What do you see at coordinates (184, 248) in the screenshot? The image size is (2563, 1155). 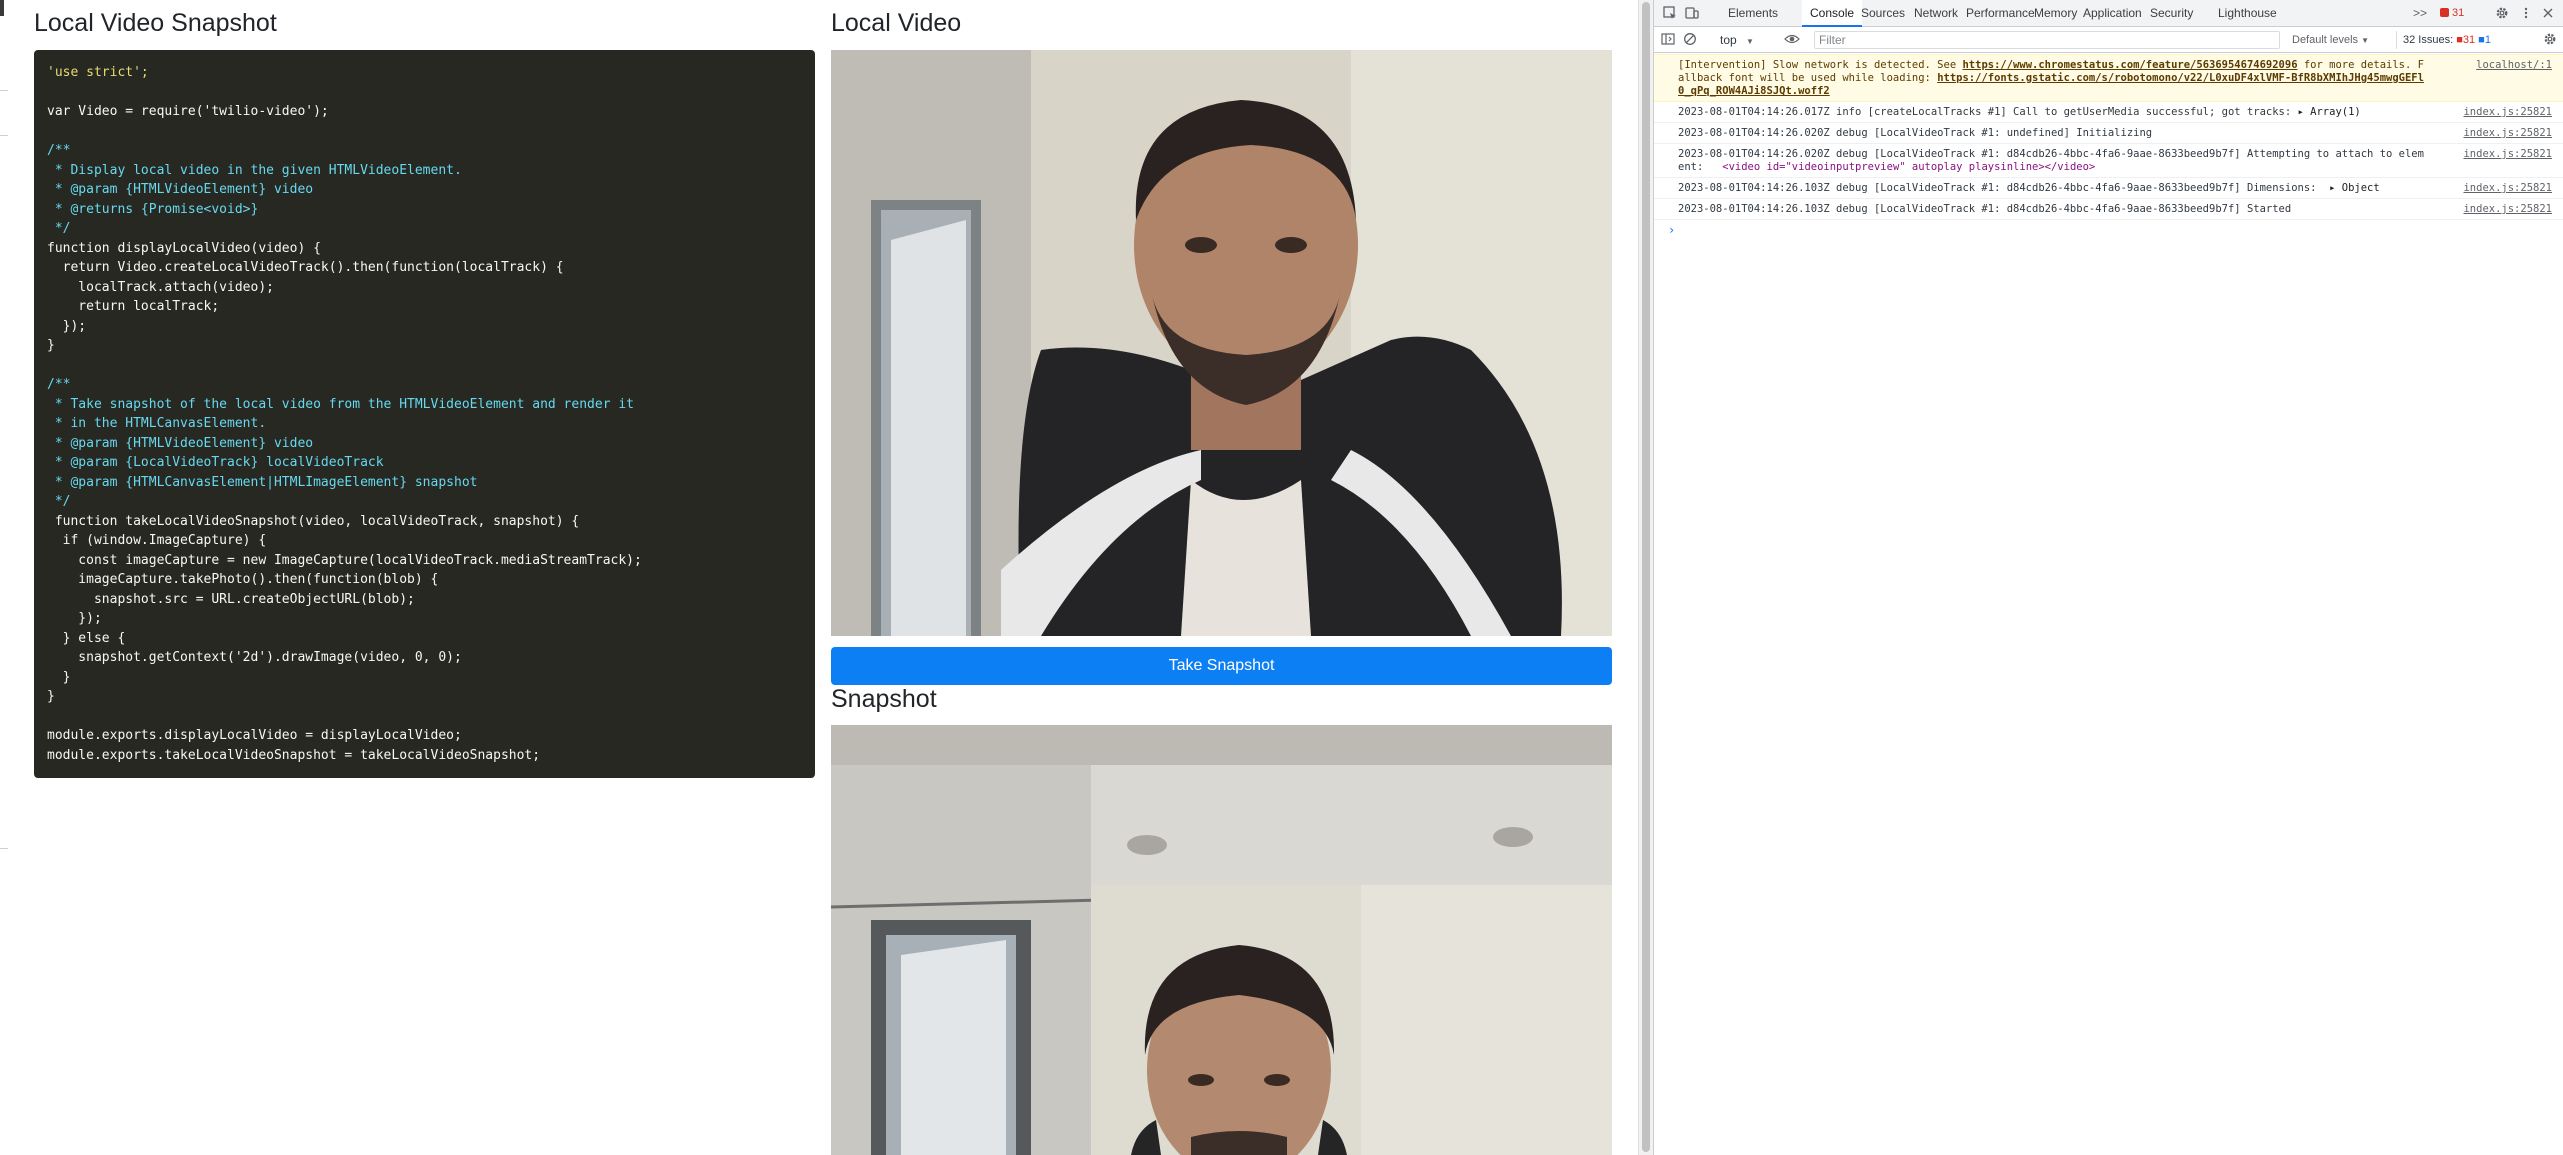 I see `code-line: function displayLocalVideo(video) {` at bounding box center [184, 248].